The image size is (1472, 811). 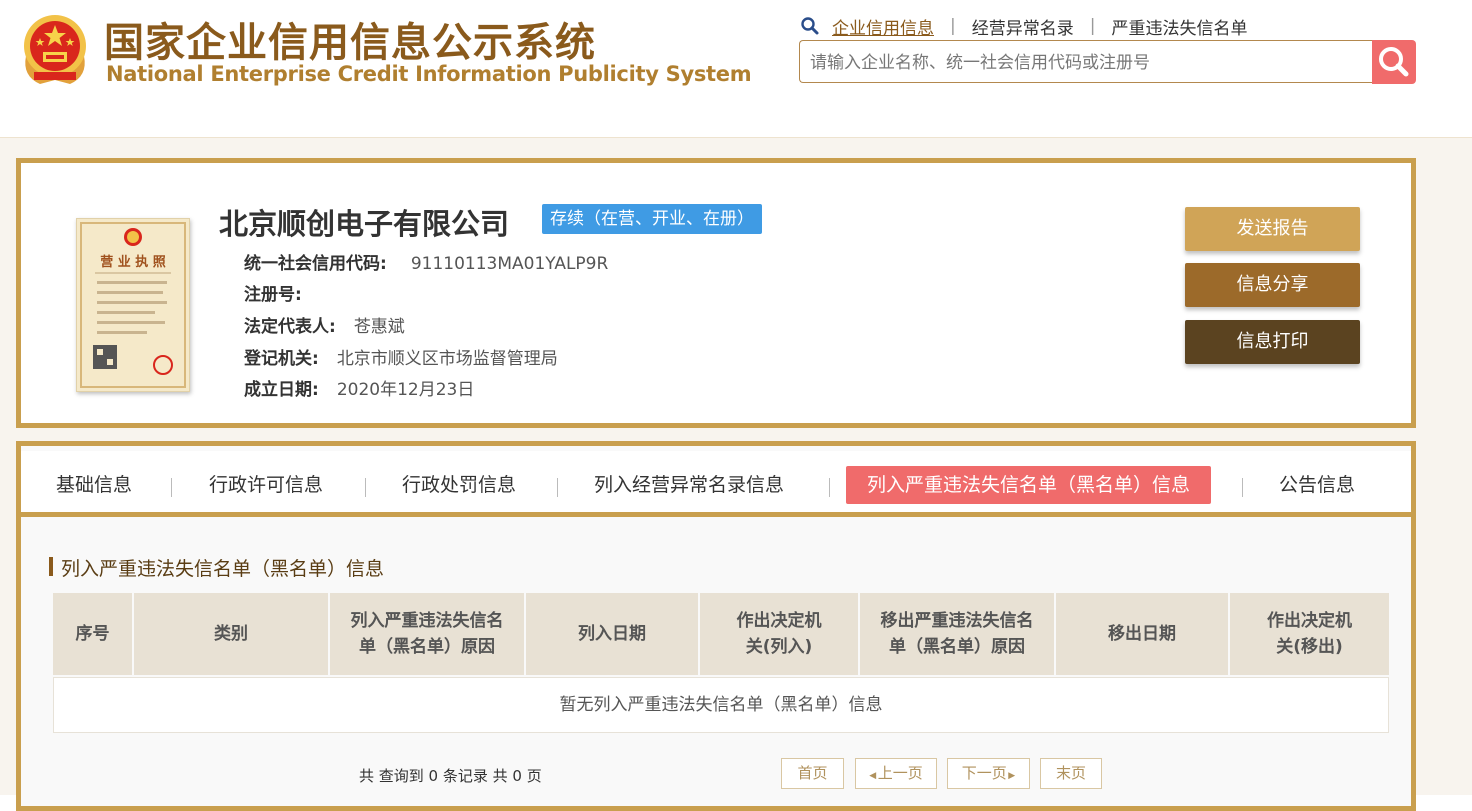 What do you see at coordinates (350, 43) in the screenshot?
I see `site-title: 国家企业信用信息公示系统` at bounding box center [350, 43].